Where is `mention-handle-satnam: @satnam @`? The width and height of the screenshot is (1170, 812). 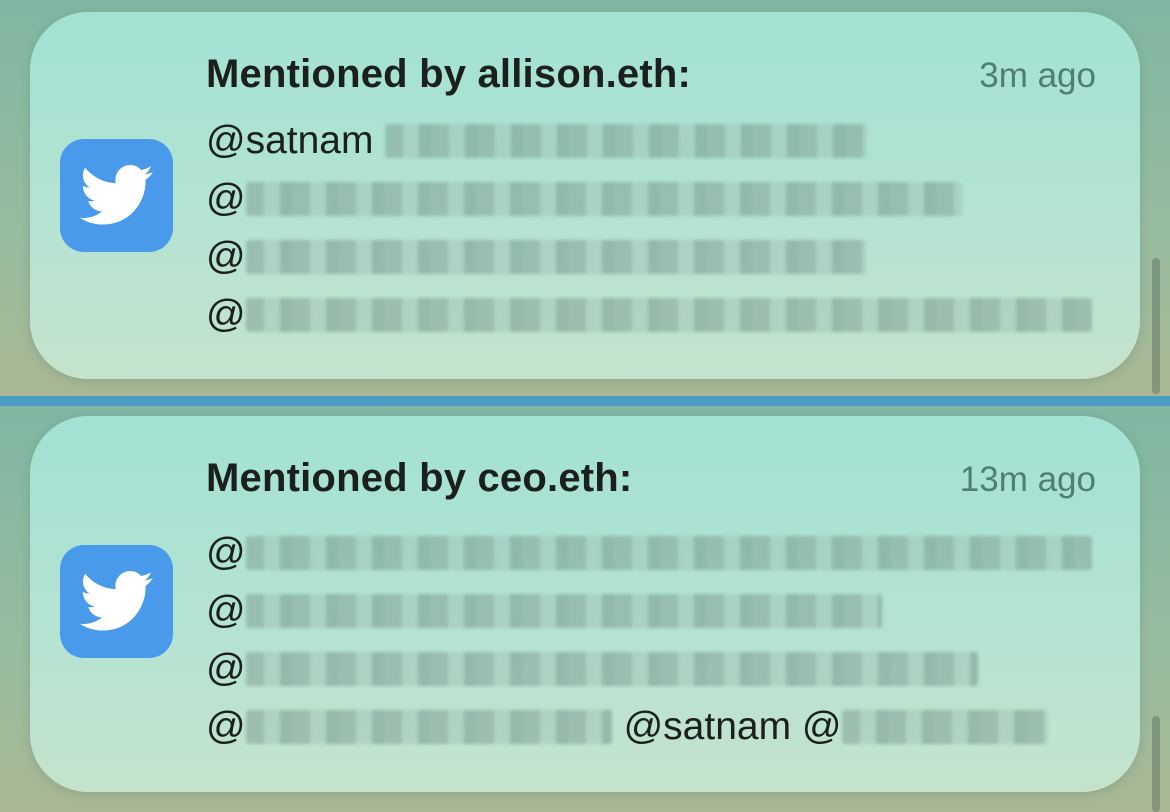
mention-handle-satnam: @satnam @ is located at coordinates (732, 726).